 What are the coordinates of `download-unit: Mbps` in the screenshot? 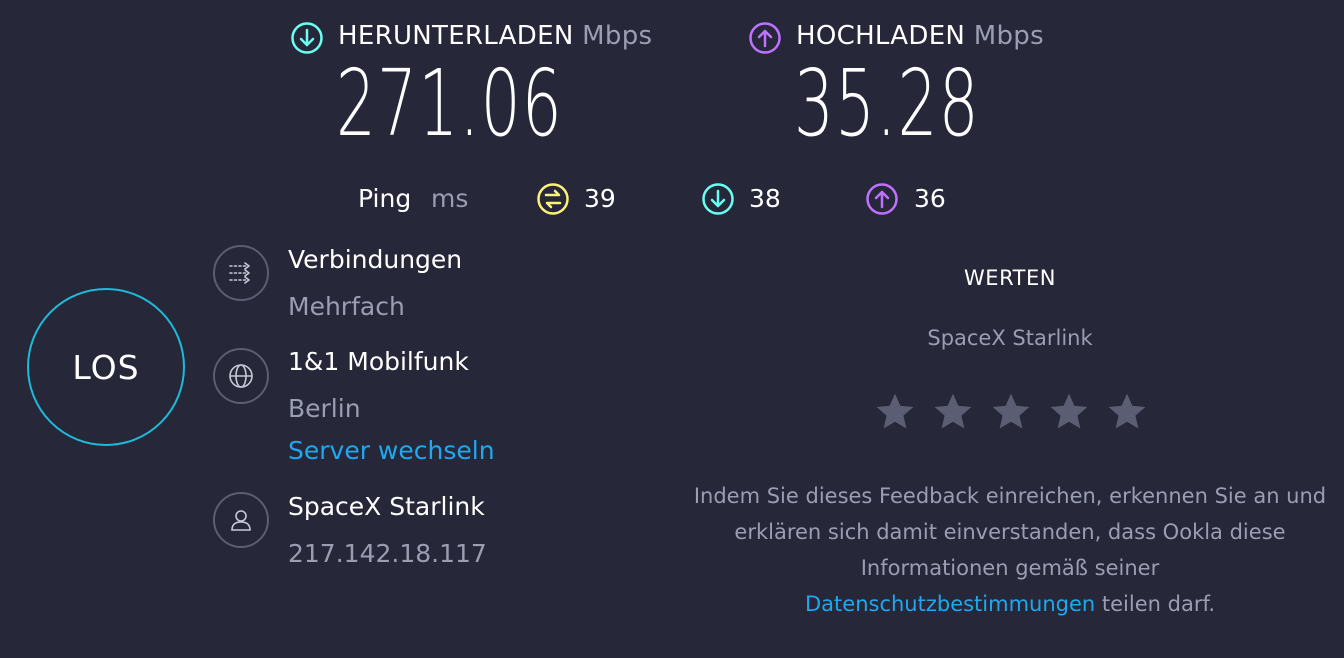 It's located at (617, 36).